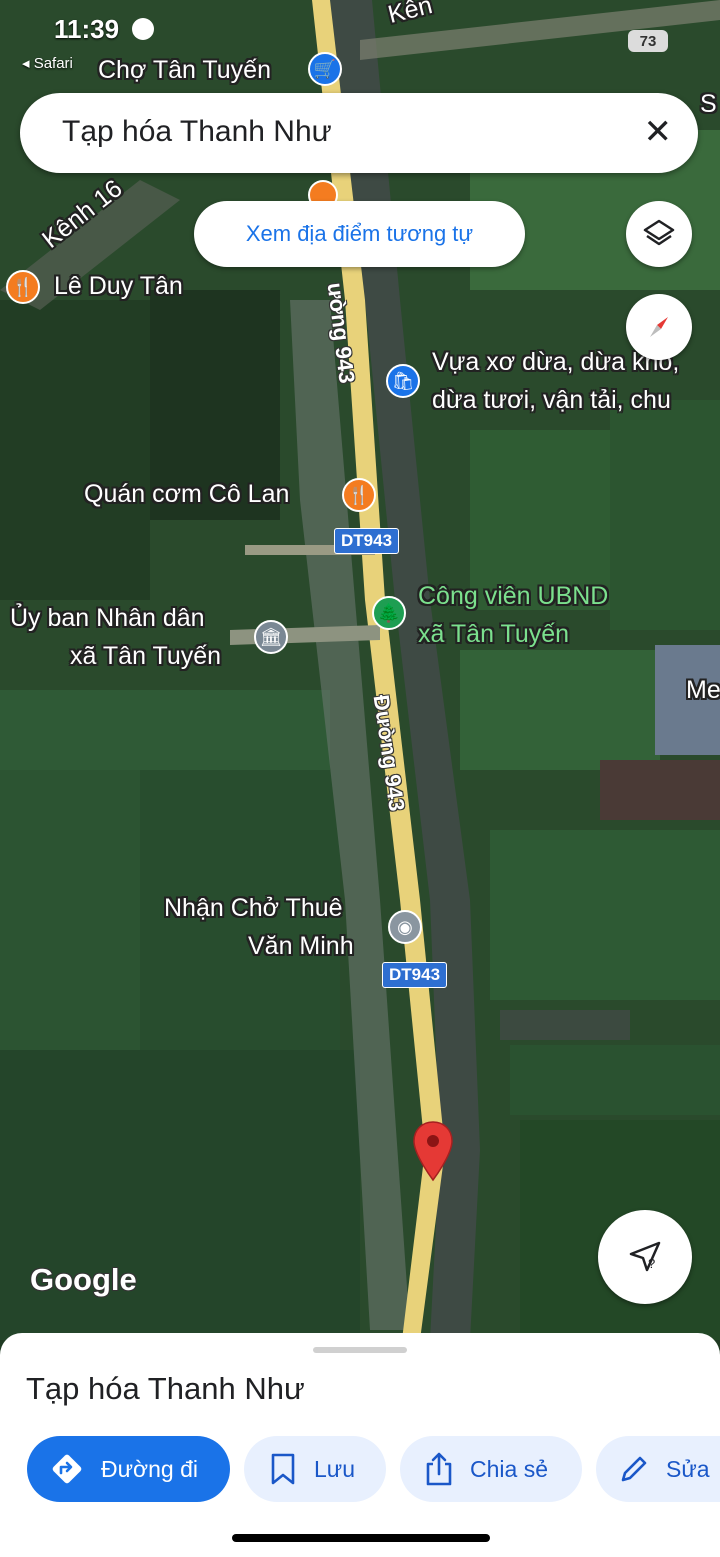 This screenshot has width=720, height=1557. Describe the element at coordinates (143, 29) in the screenshot. I see `focus-mode-icon` at that location.